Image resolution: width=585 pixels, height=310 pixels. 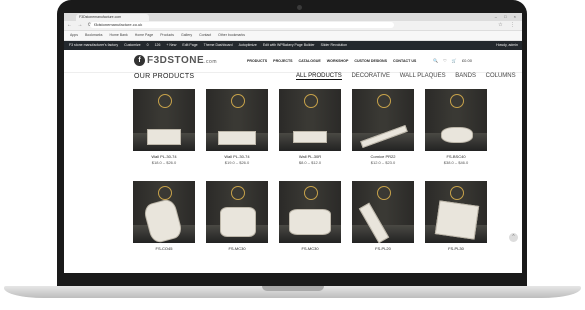 I want to click on product-price: $12.0 – $23.0, so click(x=383, y=162).